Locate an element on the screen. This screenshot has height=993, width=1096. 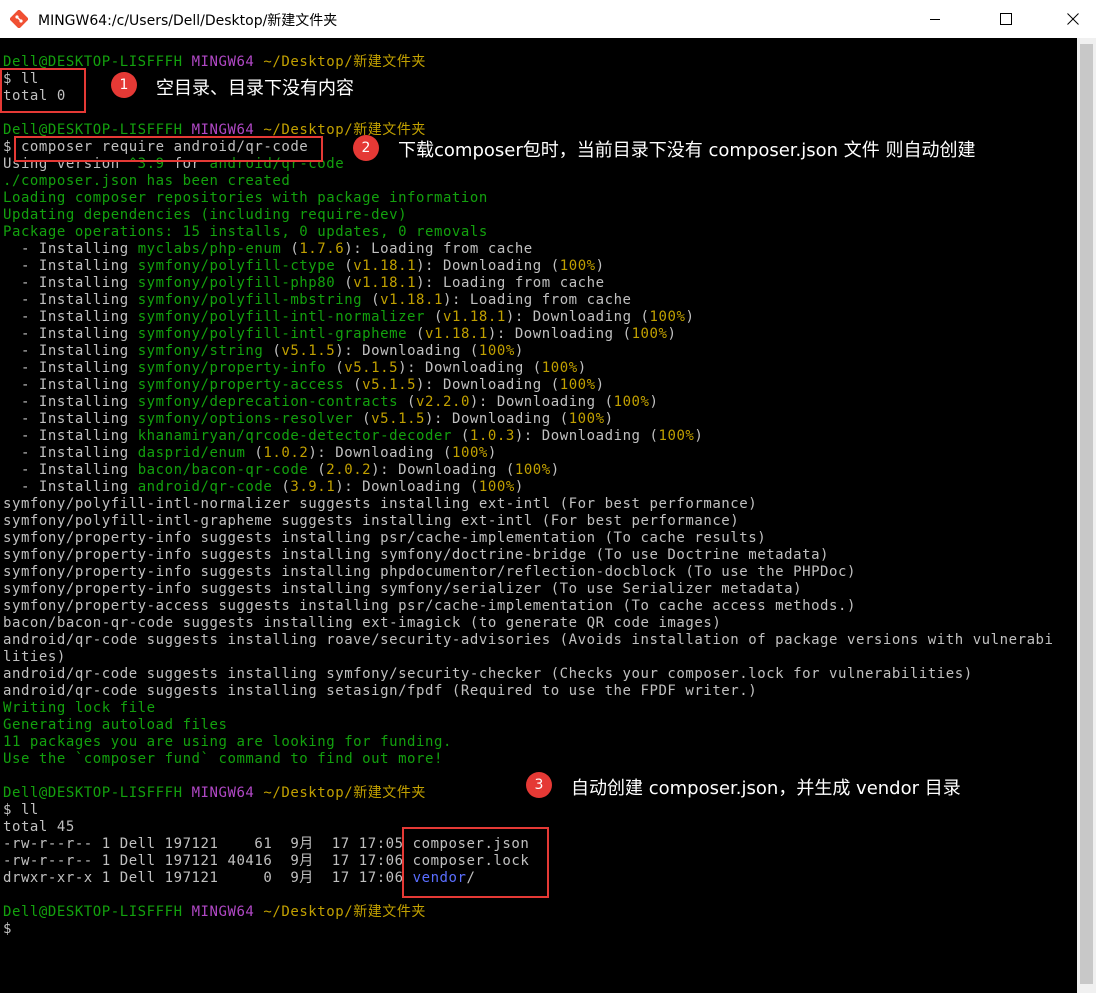
terminal-segment: symfony/string is located at coordinates (200, 351).